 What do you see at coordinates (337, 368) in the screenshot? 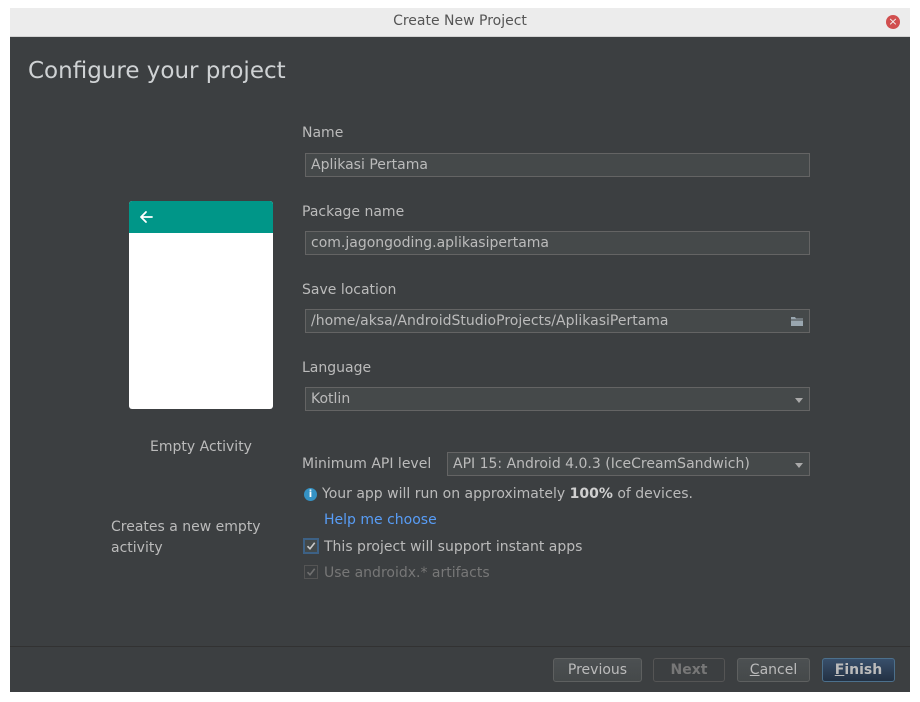
I see `language-label: Language` at bounding box center [337, 368].